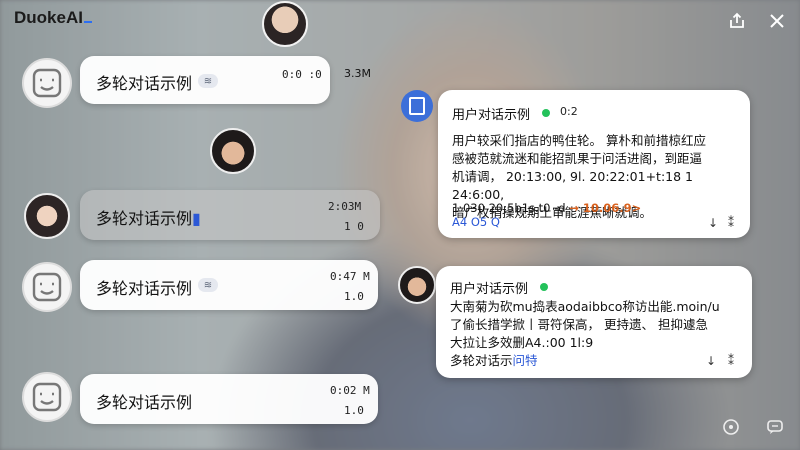 This screenshot has width=800, height=450. I want to click on message-count: 1 0, so click(354, 226).